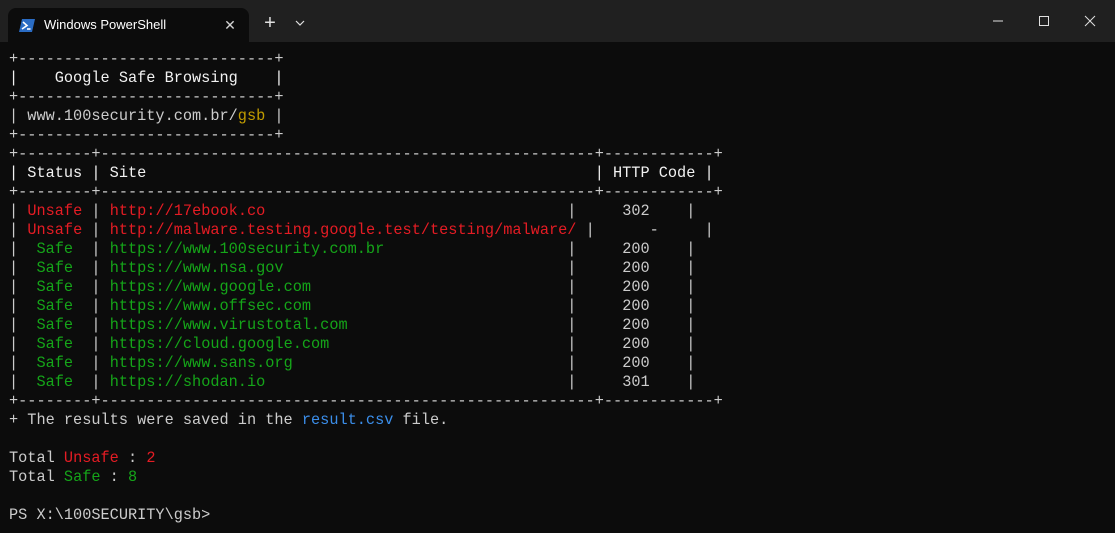 The height and width of the screenshot is (533, 1115). What do you see at coordinates (334, 363) in the screenshot?
I see `row-site: https://www.sans.org` at bounding box center [334, 363].